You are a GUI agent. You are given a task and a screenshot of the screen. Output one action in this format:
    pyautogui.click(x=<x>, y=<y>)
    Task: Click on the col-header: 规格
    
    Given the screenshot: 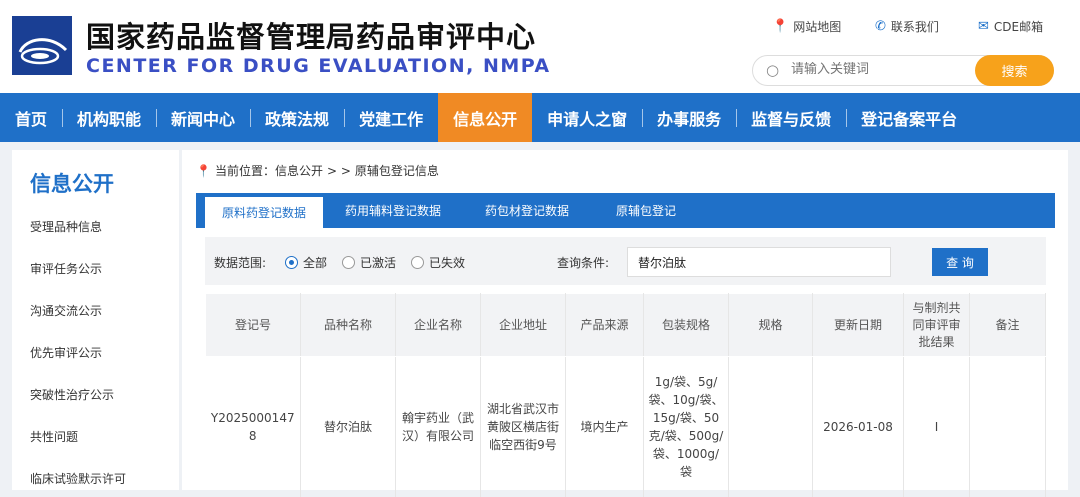 What is the action you would take?
    pyautogui.click(x=770, y=325)
    